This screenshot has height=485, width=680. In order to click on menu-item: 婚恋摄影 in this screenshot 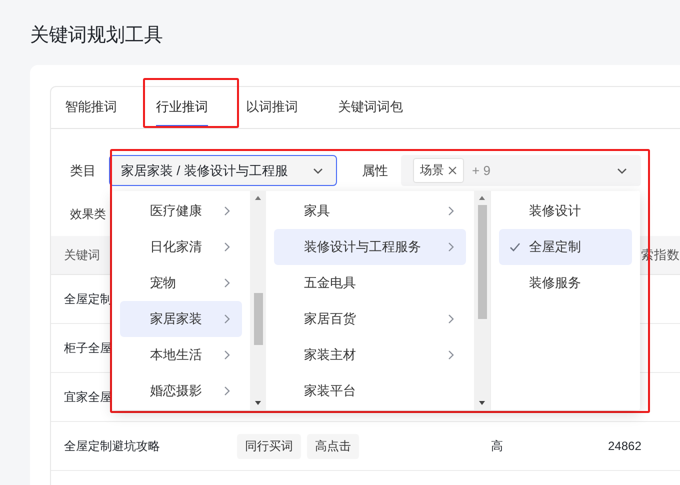, I will do `click(181, 391)`.